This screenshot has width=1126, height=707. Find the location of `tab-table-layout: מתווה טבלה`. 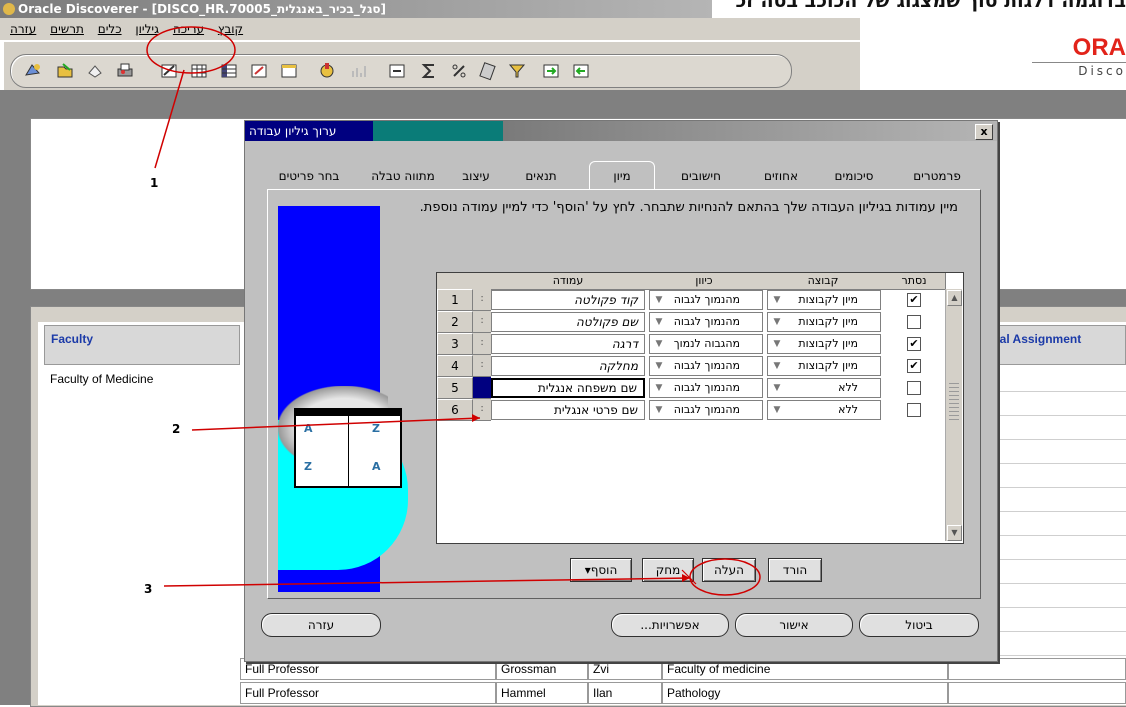

tab-table-layout: מתווה טבלה is located at coordinates (403, 176).